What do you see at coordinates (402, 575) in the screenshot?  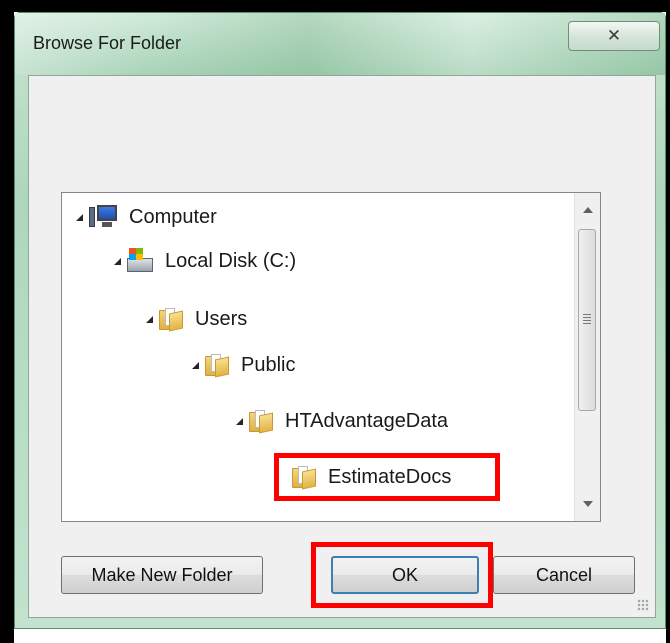 I see `ok-highlight-box` at bounding box center [402, 575].